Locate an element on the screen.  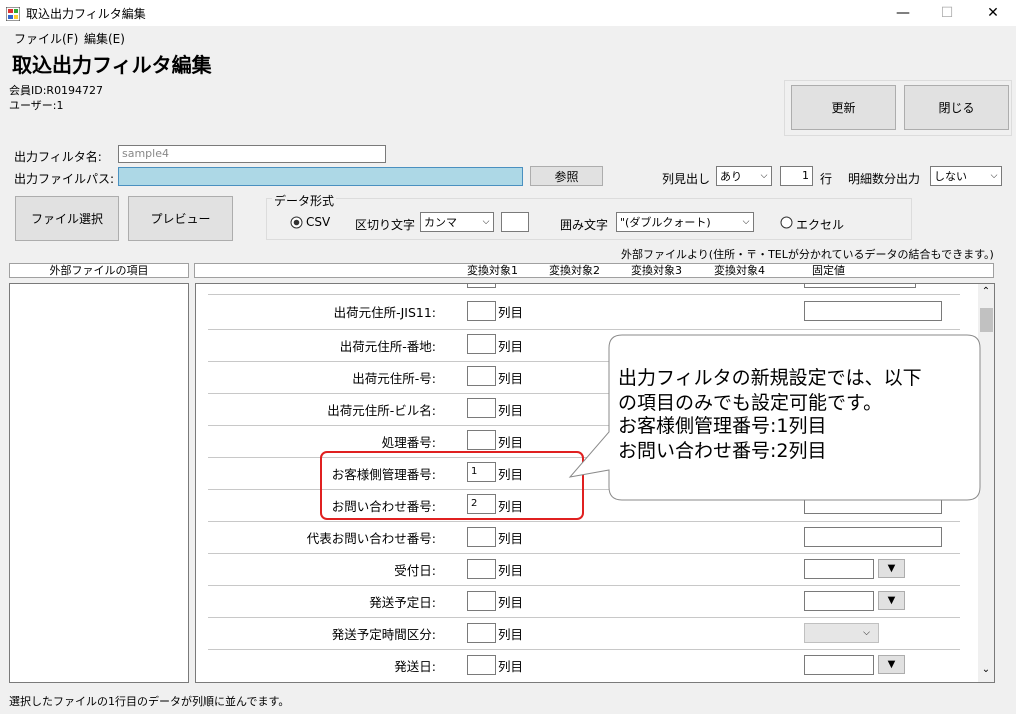
column-header: 変換対象4 is located at coordinates (739, 270).